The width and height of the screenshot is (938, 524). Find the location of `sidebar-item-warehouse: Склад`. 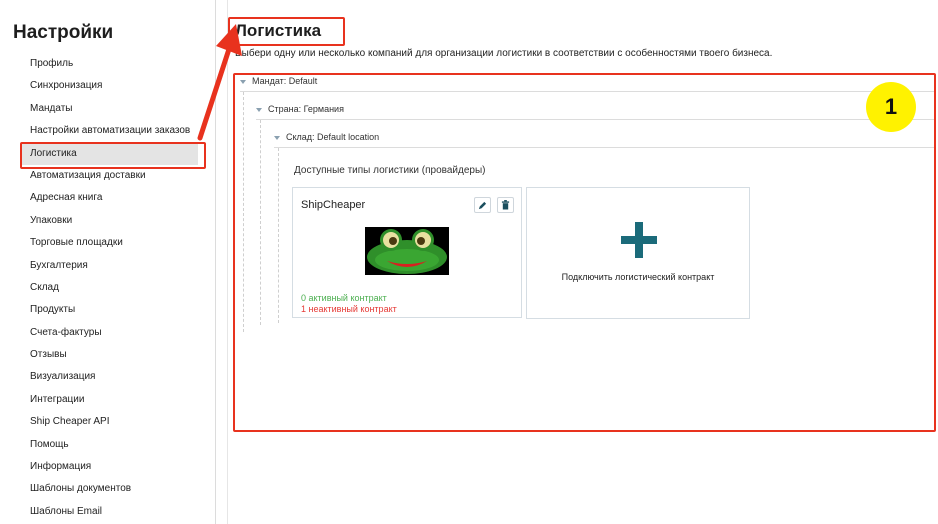

sidebar-item-warehouse: Склад is located at coordinates (110, 288).